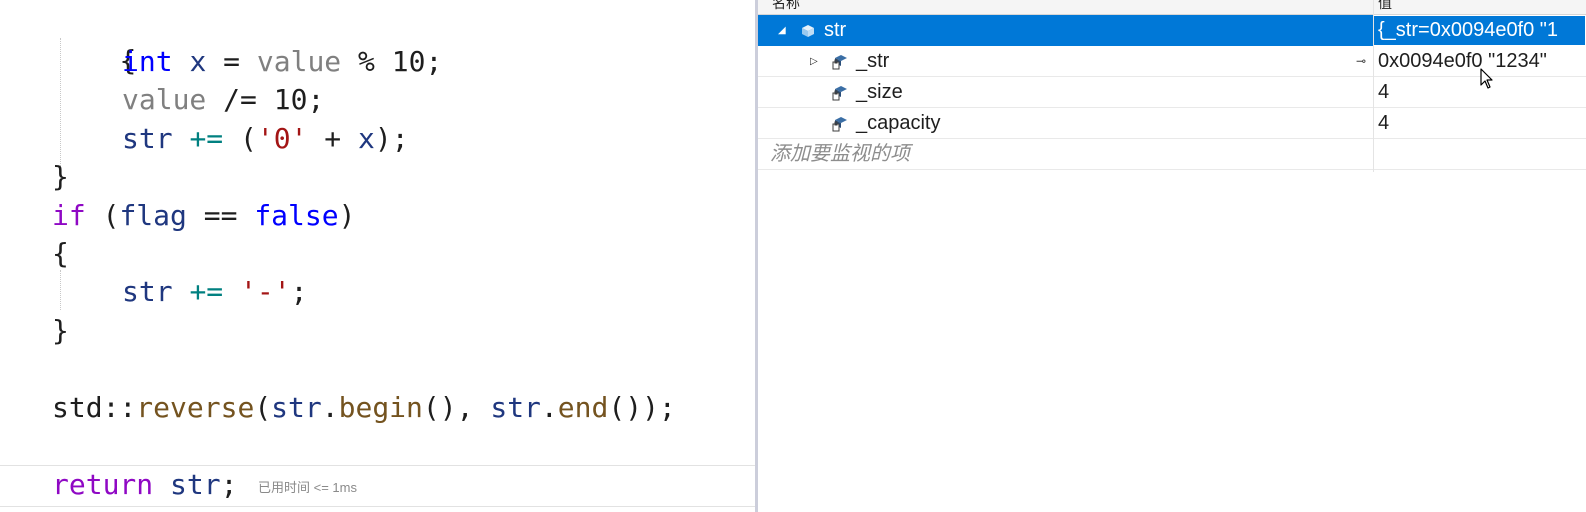 This screenshot has height=512, width=1586. I want to click on pin-icon: ⊸, so click(1361, 61).